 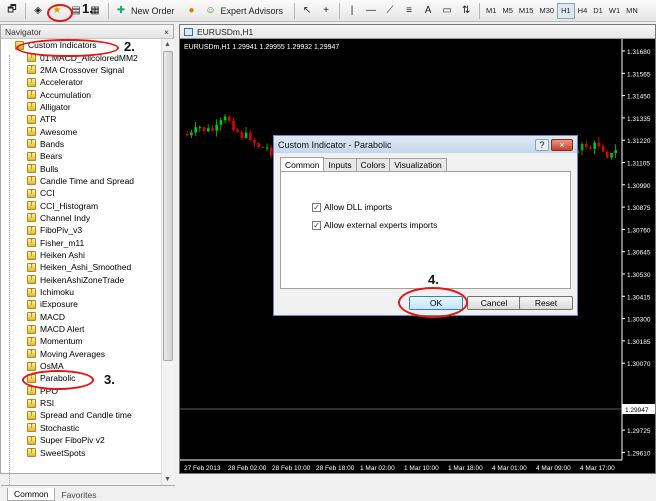 What do you see at coordinates (307, 10) in the screenshot?
I see `cursor-tool: ↖` at bounding box center [307, 10].